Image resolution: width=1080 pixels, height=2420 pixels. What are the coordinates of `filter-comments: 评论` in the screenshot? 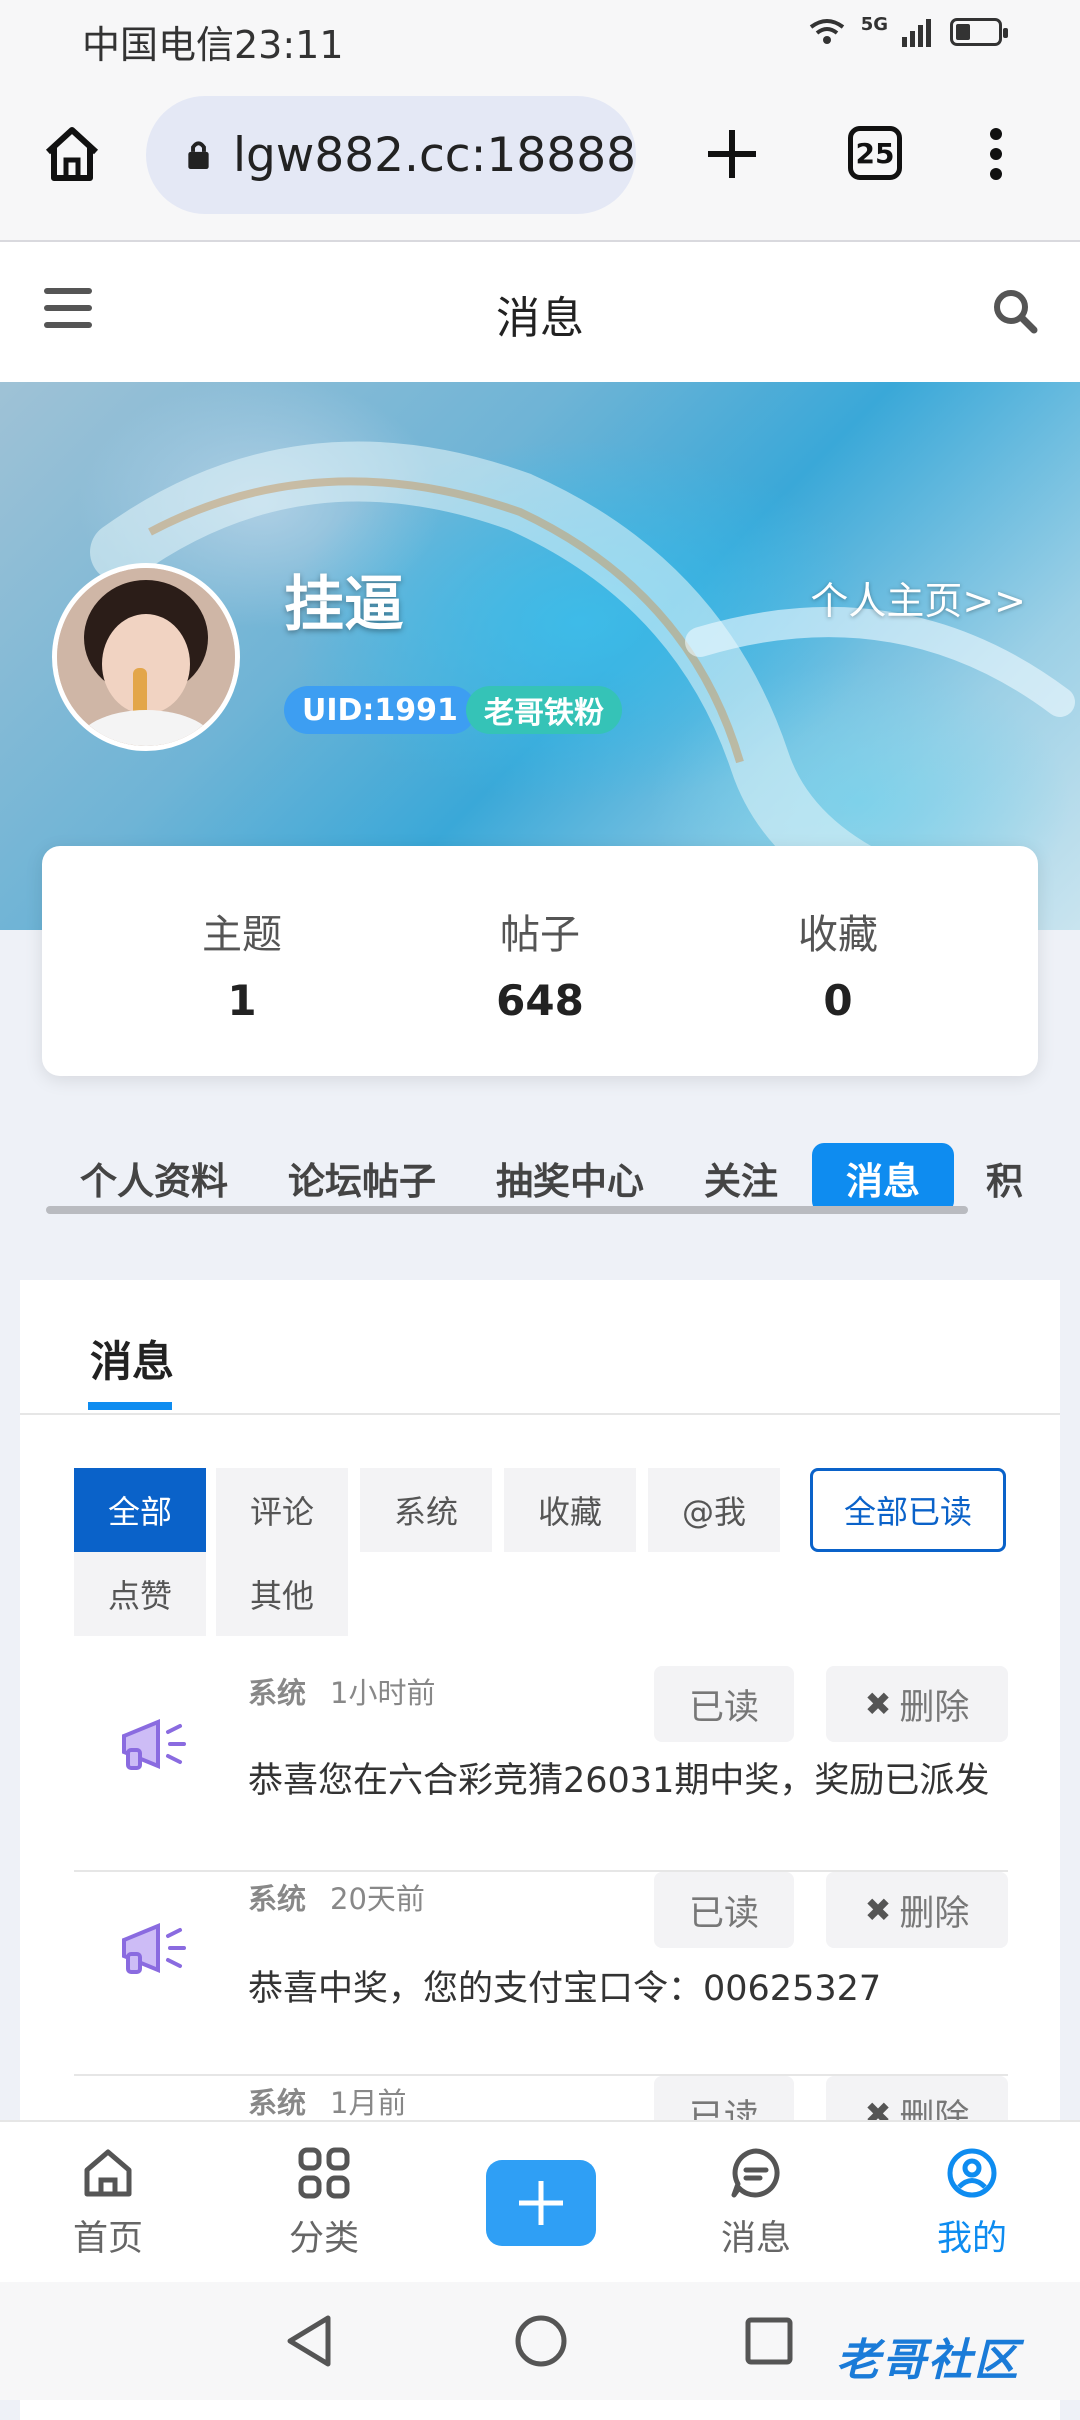 It's located at (282, 1510).